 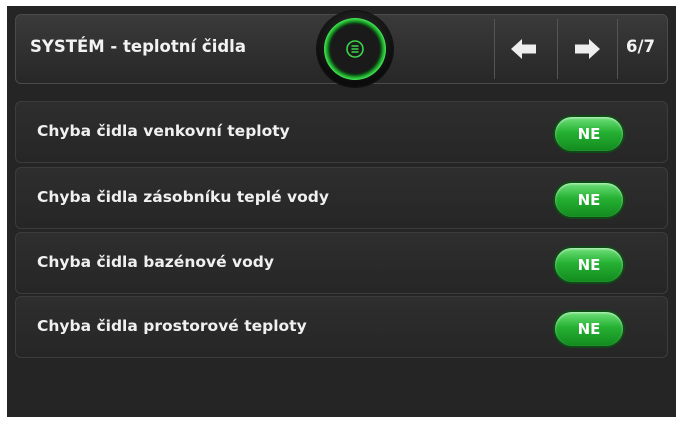 What do you see at coordinates (341, 263) in the screenshot?
I see `list-item: Chyba čidla bazénové vody NE` at bounding box center [341, 263].